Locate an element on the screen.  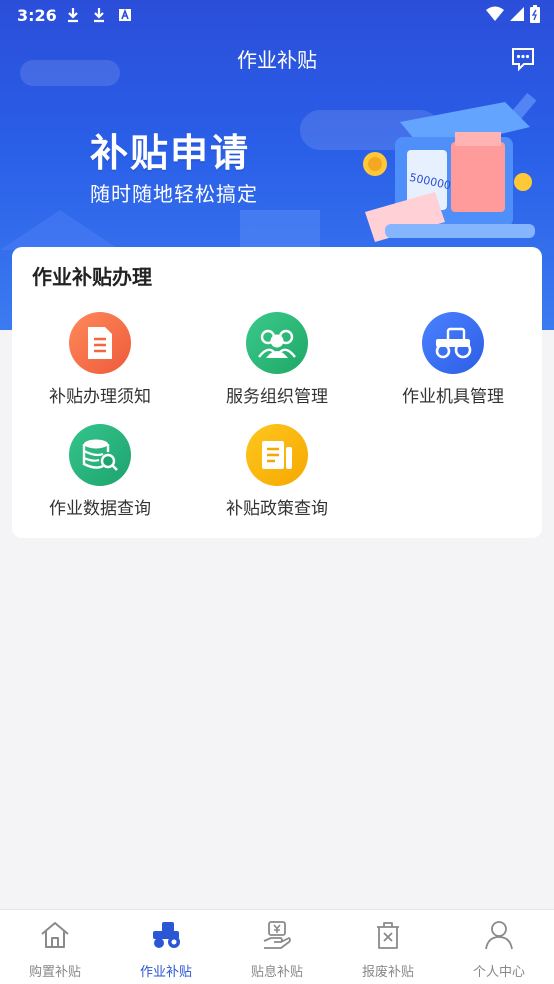
notification-a-icon is located at coordinates (125, 14).